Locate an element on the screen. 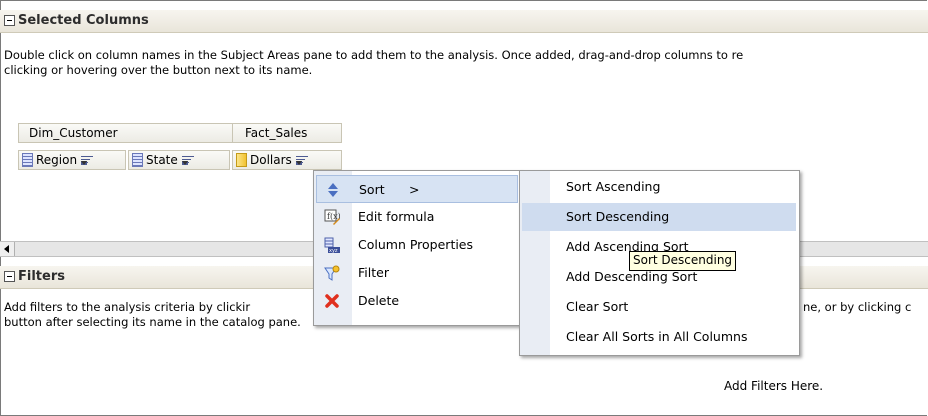 This screenshot has width=928, height=416. filters-title: Filters is located at coordinates (41, 276).